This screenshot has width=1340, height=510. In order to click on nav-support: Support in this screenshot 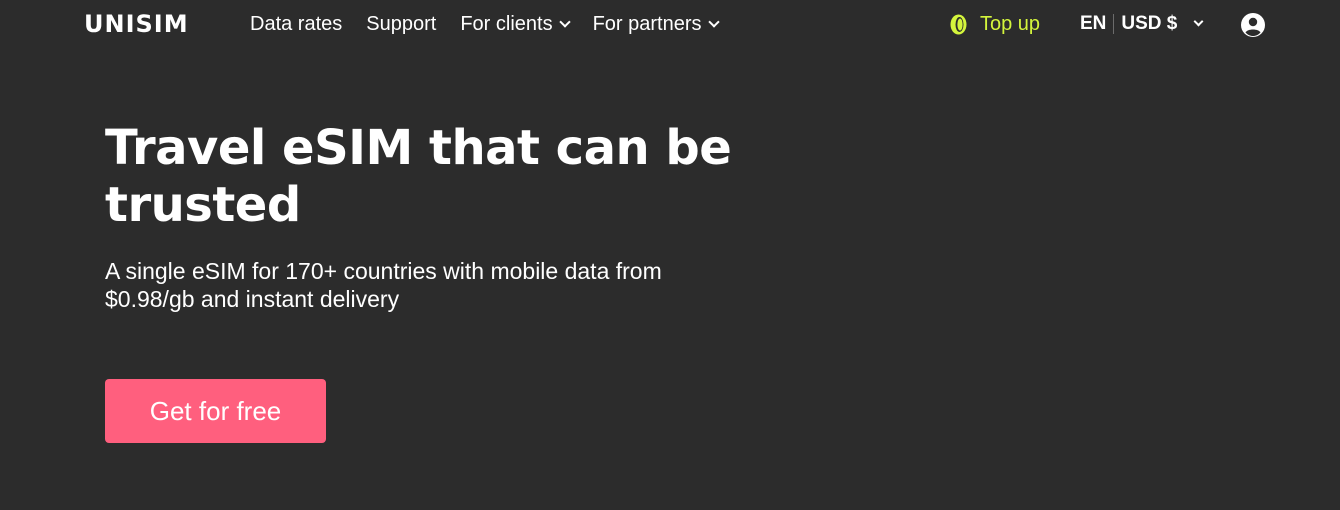, I will do `click(401, 24)`.